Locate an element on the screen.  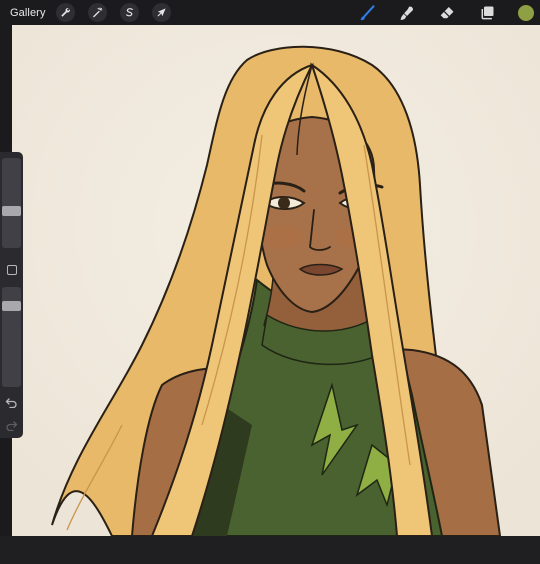
layers-icon is located at coordinates (487, 13).